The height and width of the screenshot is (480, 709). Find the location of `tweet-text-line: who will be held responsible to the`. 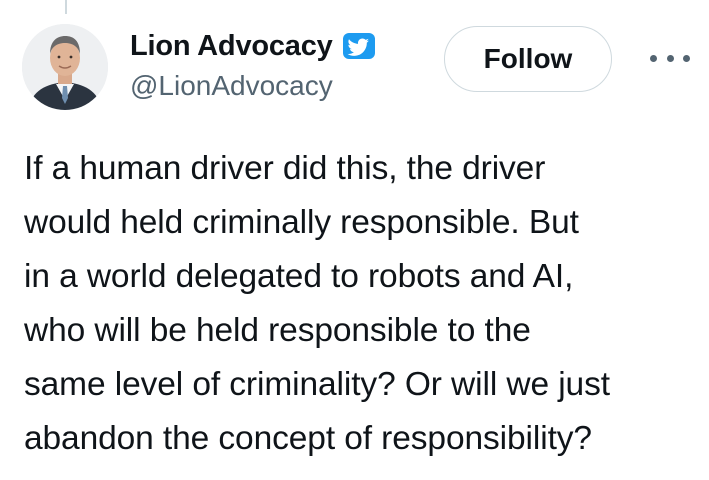

tweet-text-line: who will be held responsible to the is located at coordinates (277, 330).